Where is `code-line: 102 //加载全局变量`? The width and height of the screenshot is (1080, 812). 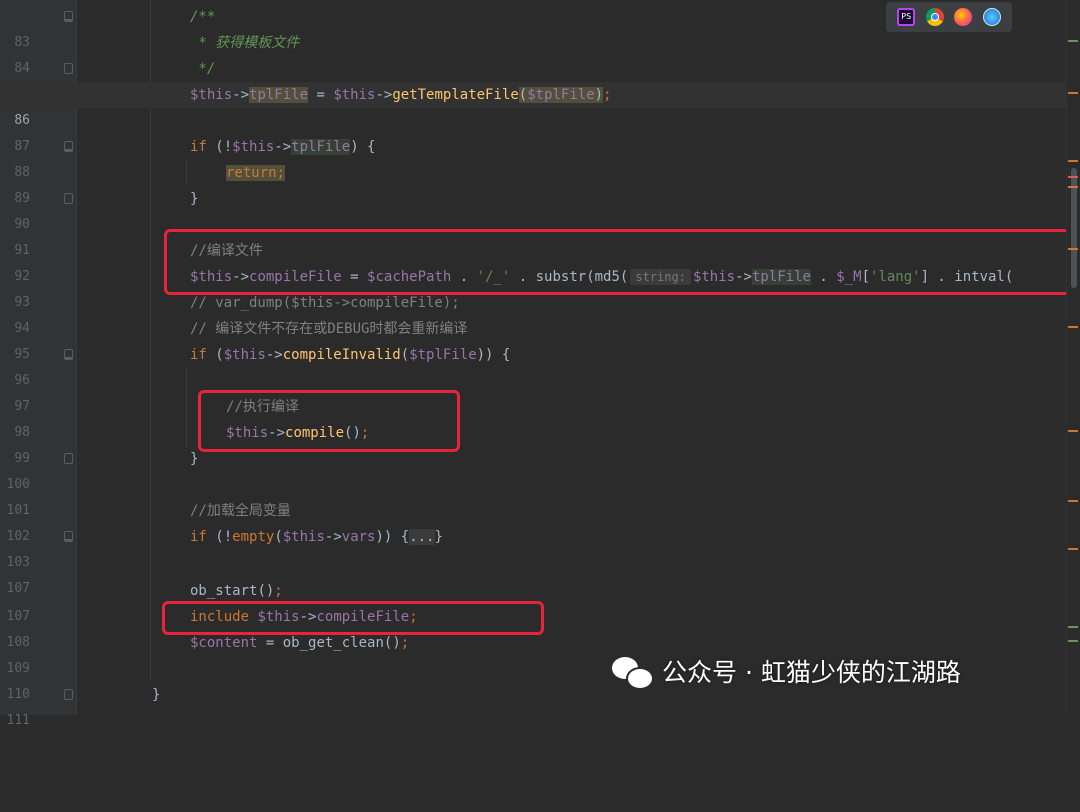
code-line: 102 //加载全局变量 is located at coordinates (540, 521).